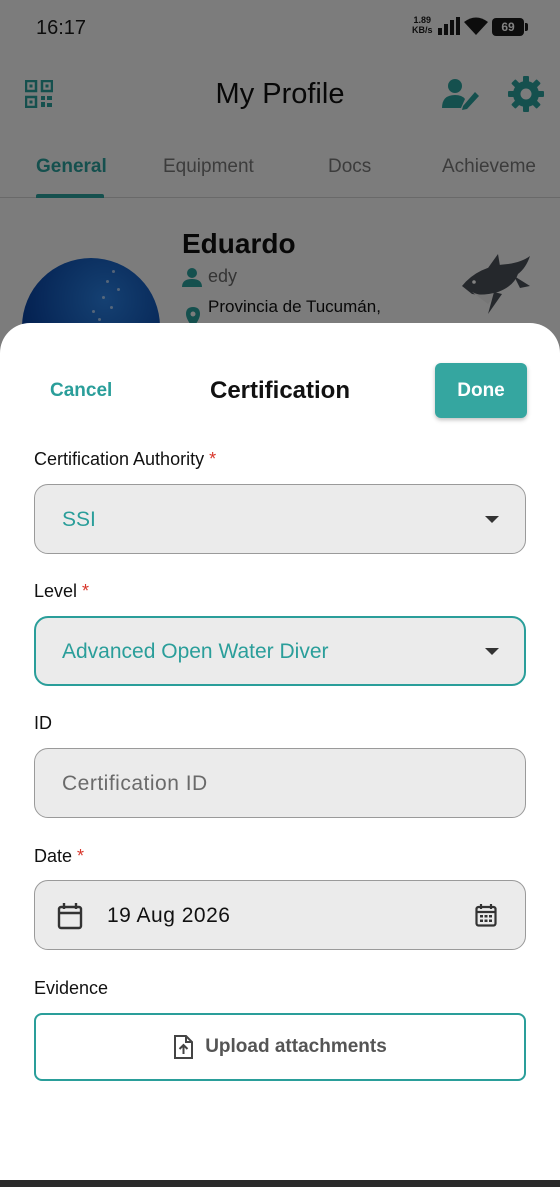  Describe the element at coordinates (486, 915) in the screenshot. I see `date-picker-icon` at that location.